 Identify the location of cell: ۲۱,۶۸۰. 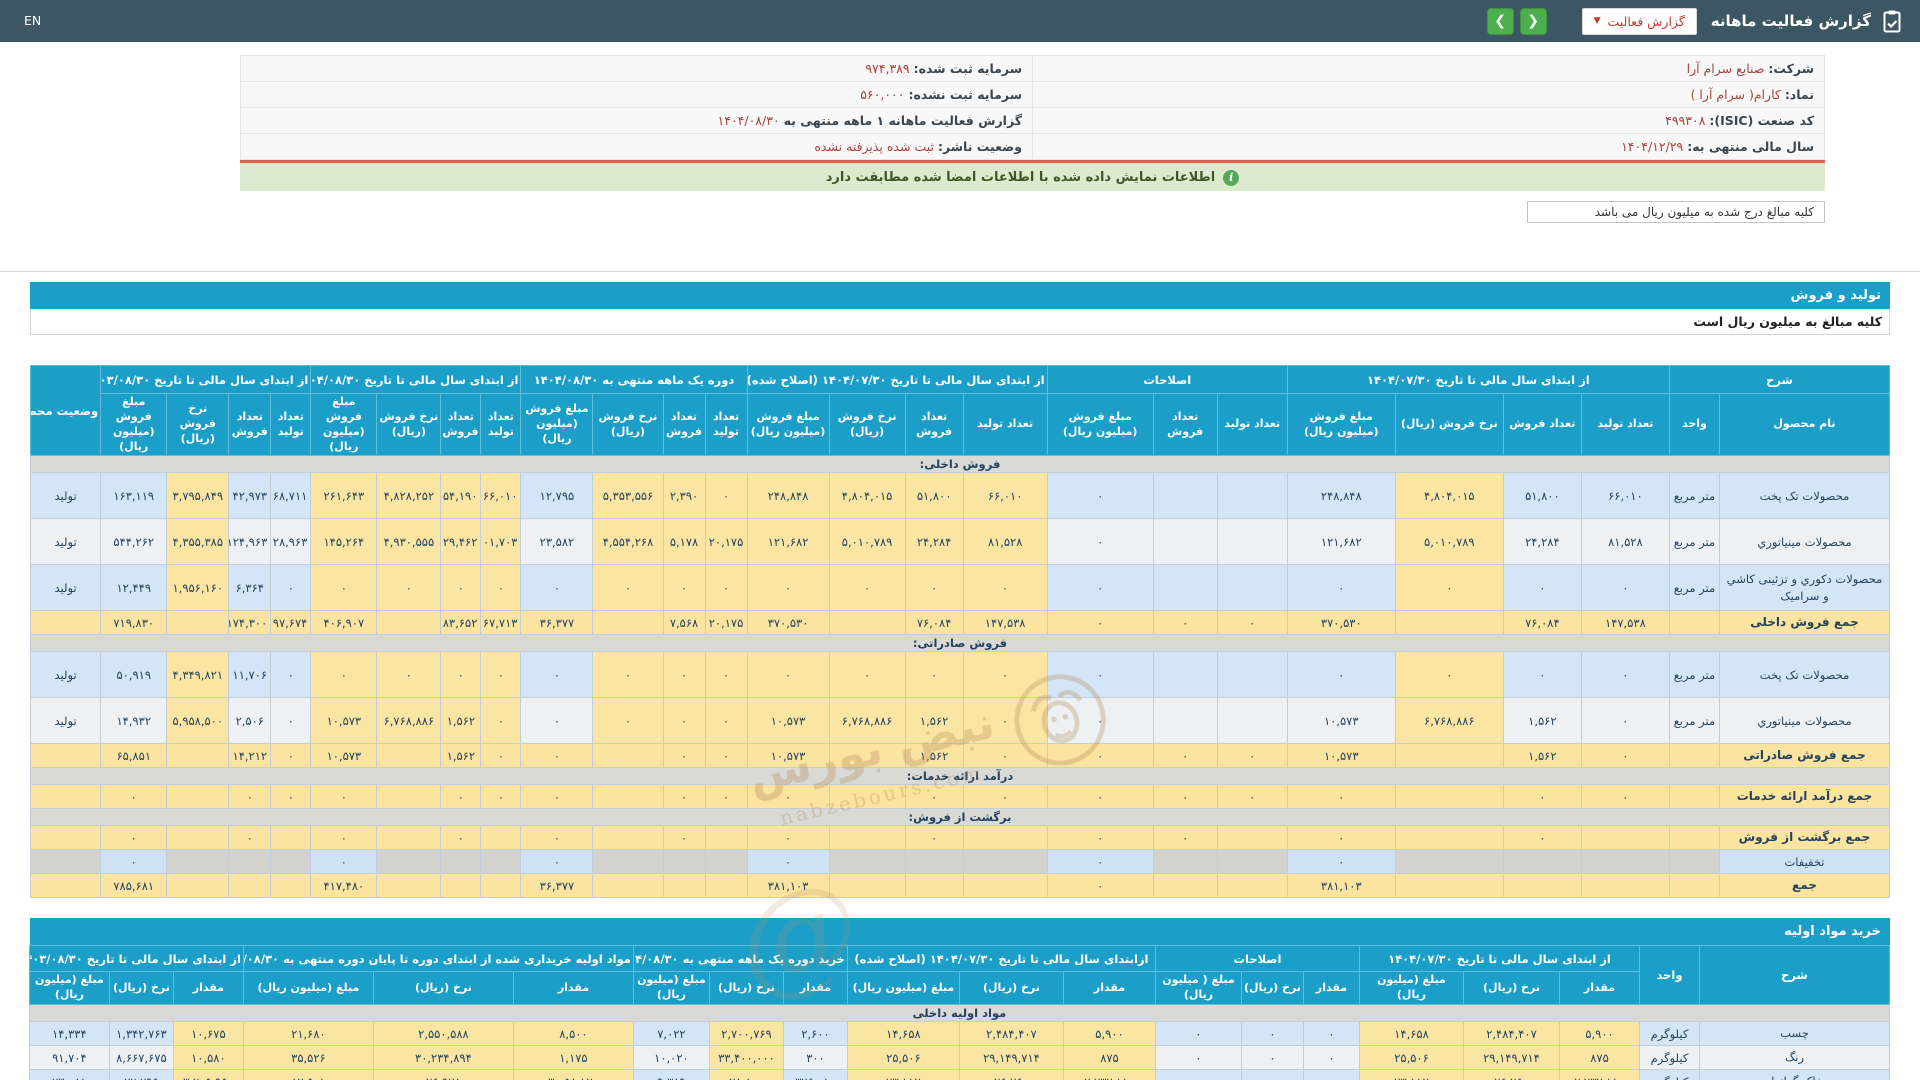
(308, 1034).